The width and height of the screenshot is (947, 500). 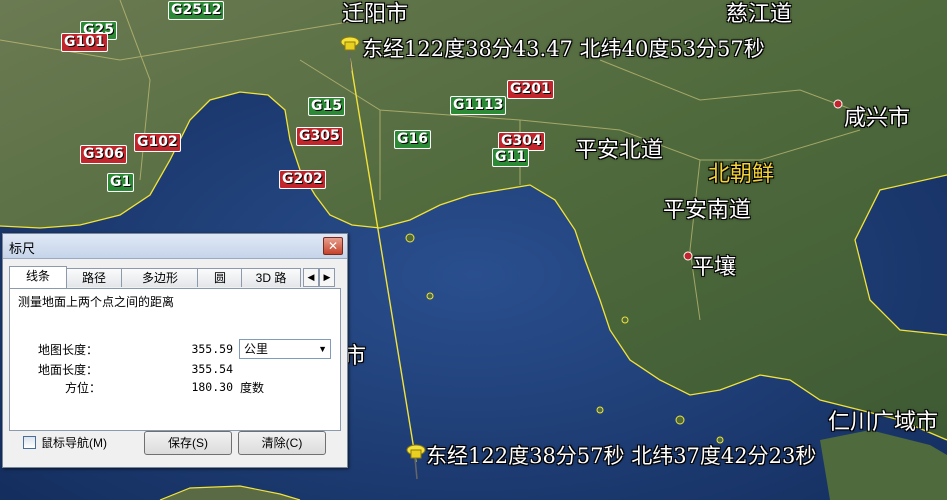 I want to click on heading-unit: 度数, so click(x=252, y=388).